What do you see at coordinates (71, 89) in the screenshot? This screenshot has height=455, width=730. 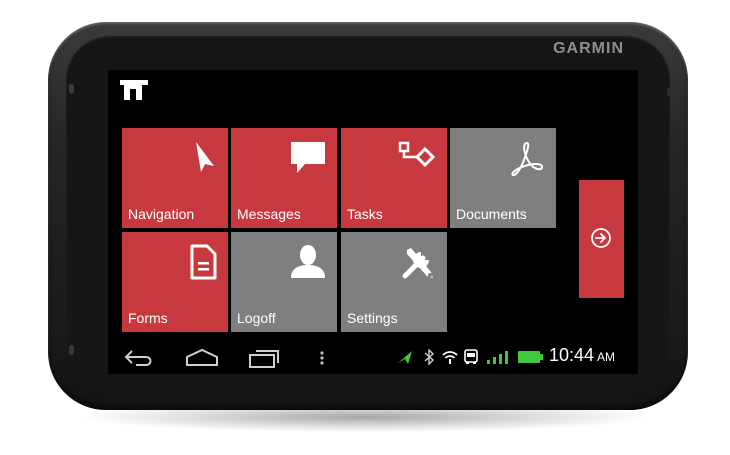 I see `sensor-dot-top` at bounding box center [71, 89].